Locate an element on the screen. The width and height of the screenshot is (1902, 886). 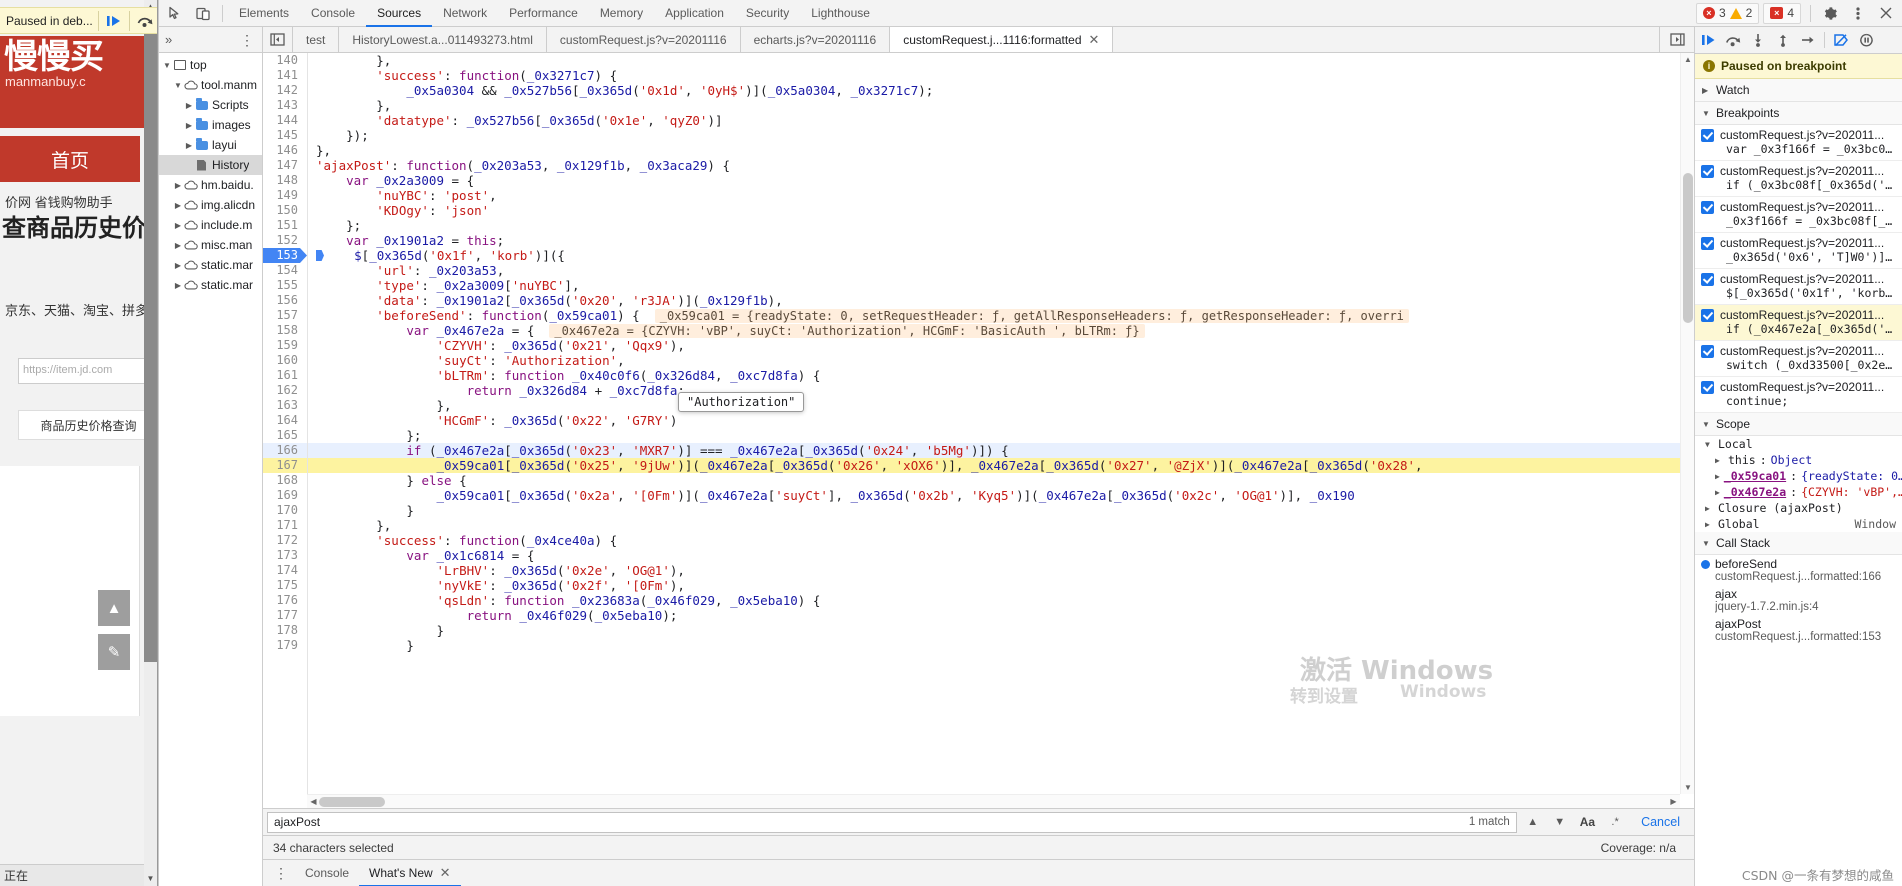
code-line: 150 'KDOgy': 'json' is located at coordinates (971, 210).